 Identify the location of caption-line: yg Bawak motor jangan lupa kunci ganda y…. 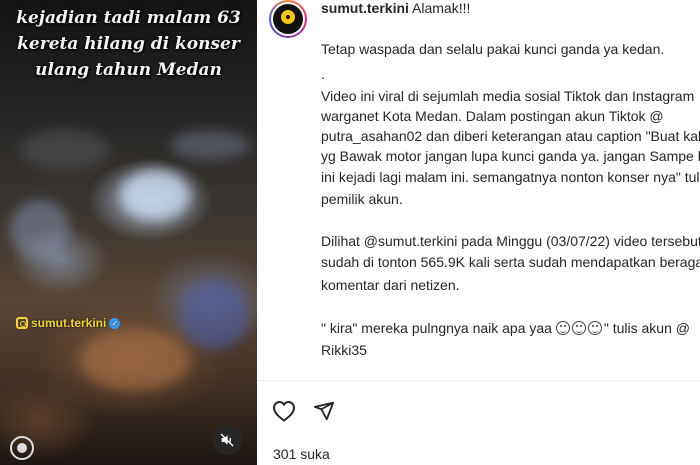
(510, 156).